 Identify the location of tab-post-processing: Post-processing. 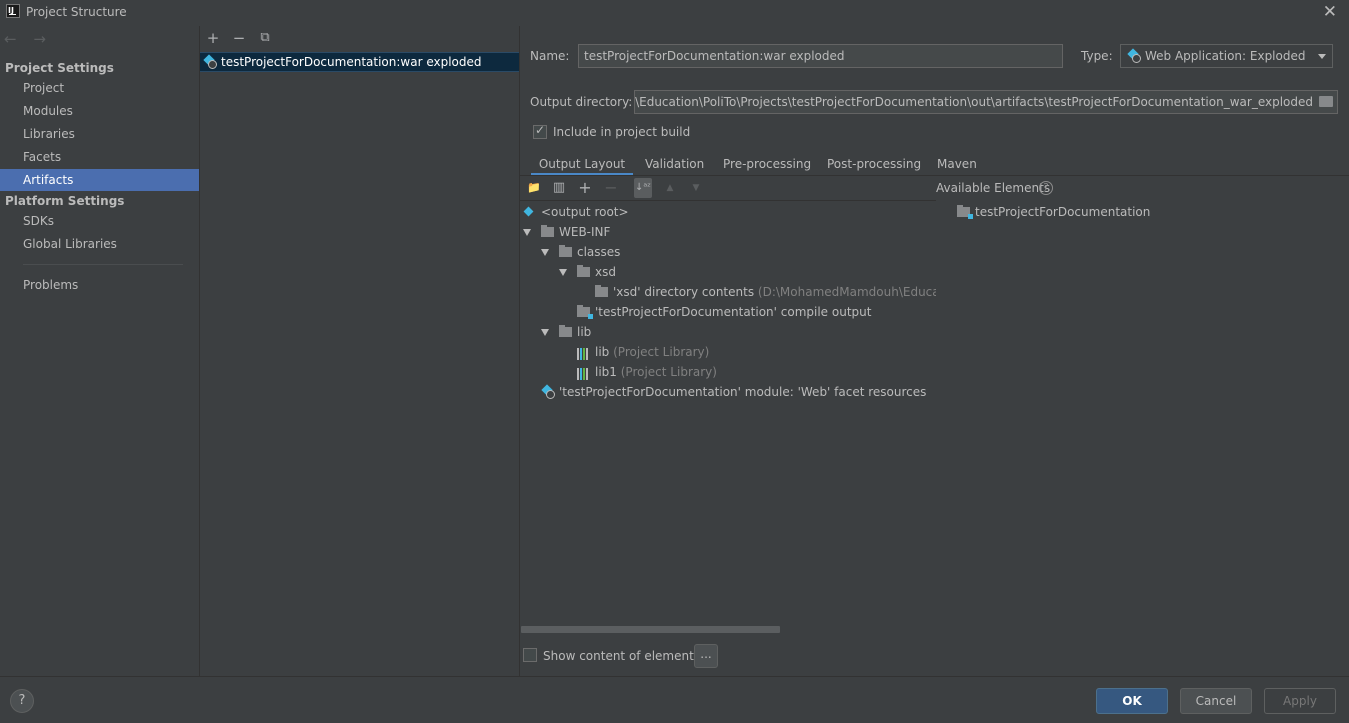
(874, 165).